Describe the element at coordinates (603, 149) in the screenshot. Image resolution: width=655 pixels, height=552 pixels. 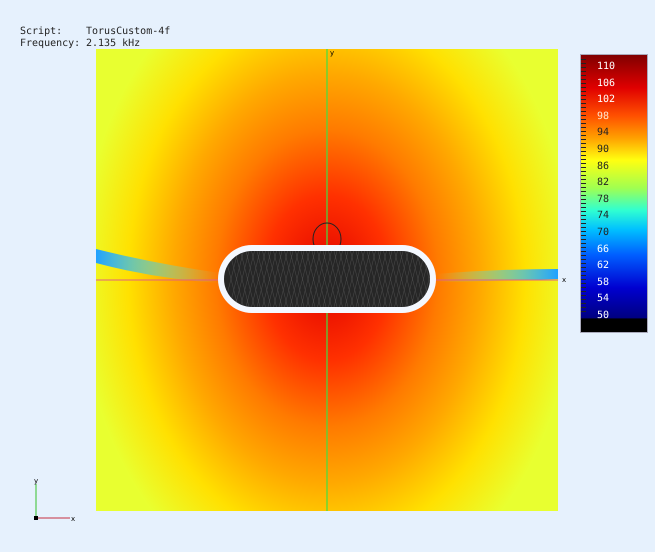
I see `scale-value: 90` at that location.